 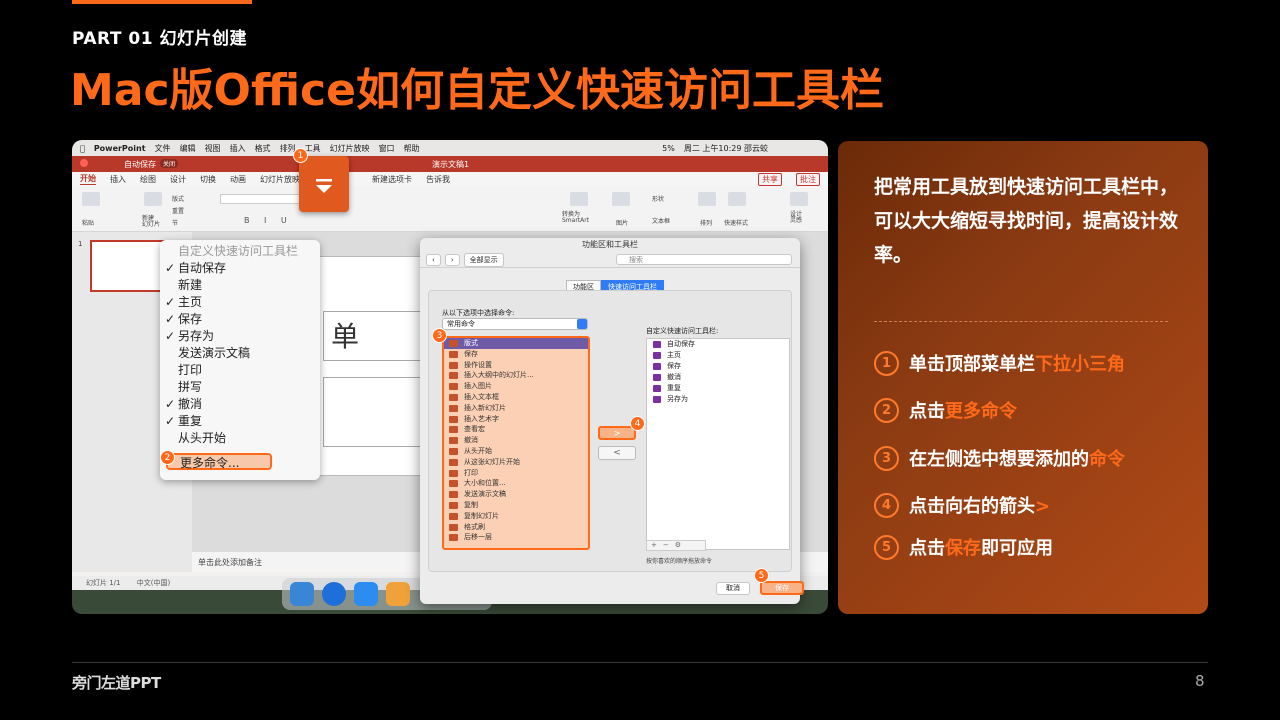 What do you see at coordinates (516, 473) in the screenshot?
I see `list-item: 打印` at bounding box center [516, 473].